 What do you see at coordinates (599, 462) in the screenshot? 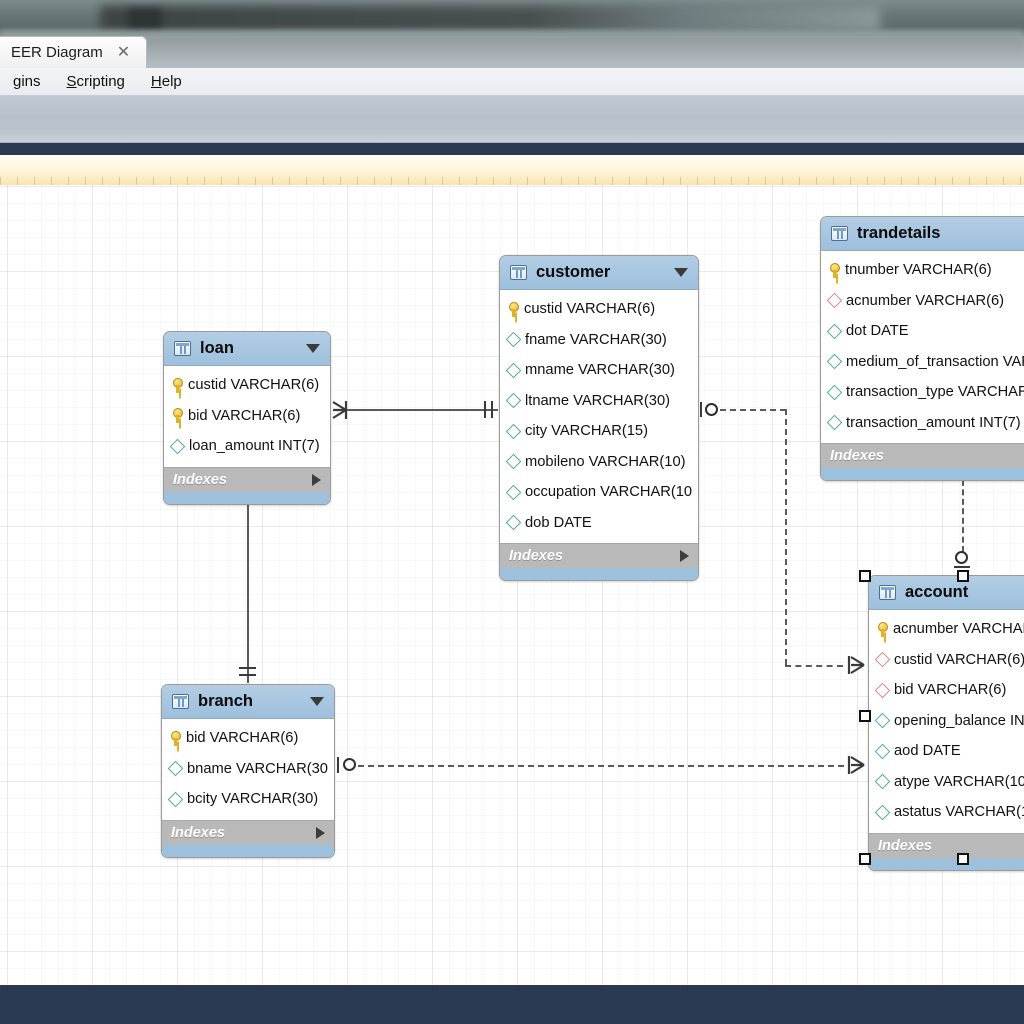
I see `er-column: mobileno VARCHAR(10)` at bounding box center [599, 462].